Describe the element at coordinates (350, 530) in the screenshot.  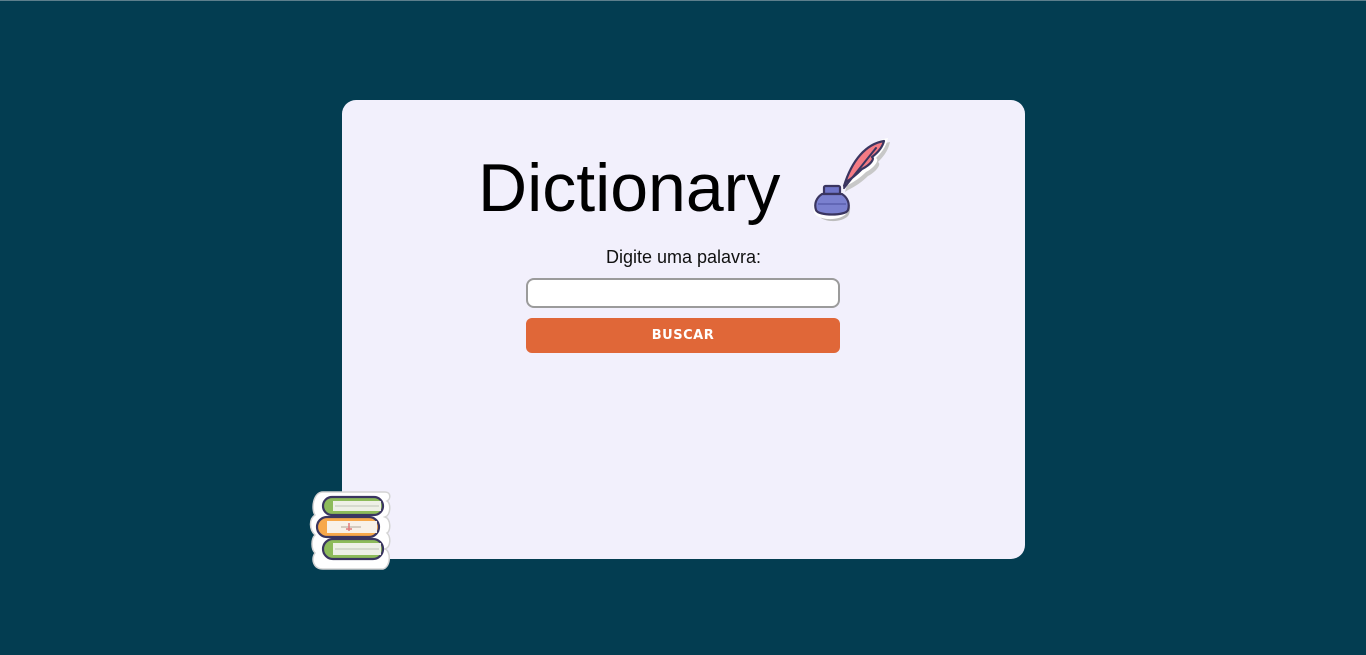
I see `books-stack-icon` at that location.